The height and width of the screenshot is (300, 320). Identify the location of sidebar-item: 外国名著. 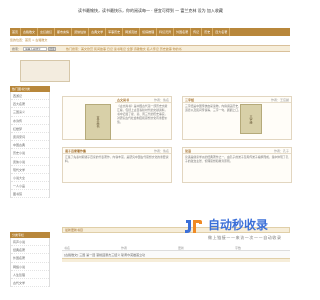
(30, 258).